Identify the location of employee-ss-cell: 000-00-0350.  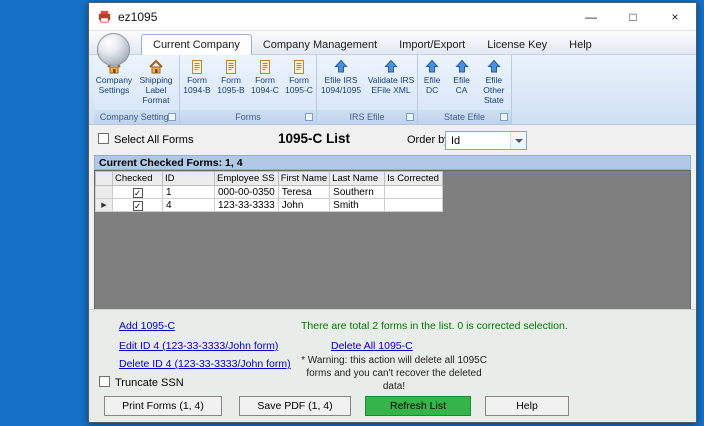
(246, 192).